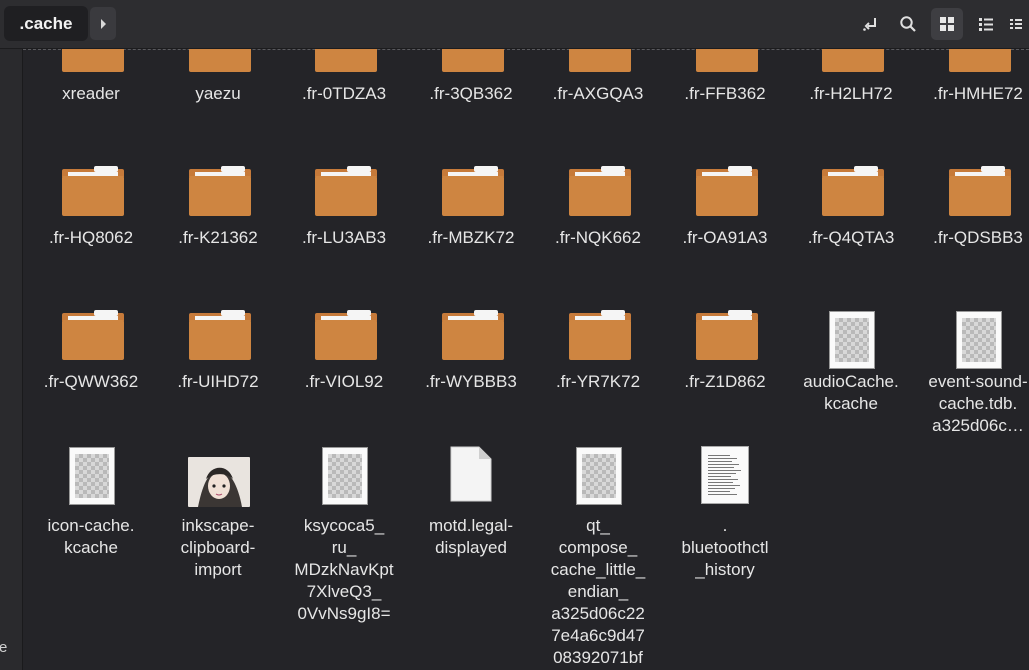 The image size is (1029, 670). I want to click on text-file-icon, so click(471, 474).